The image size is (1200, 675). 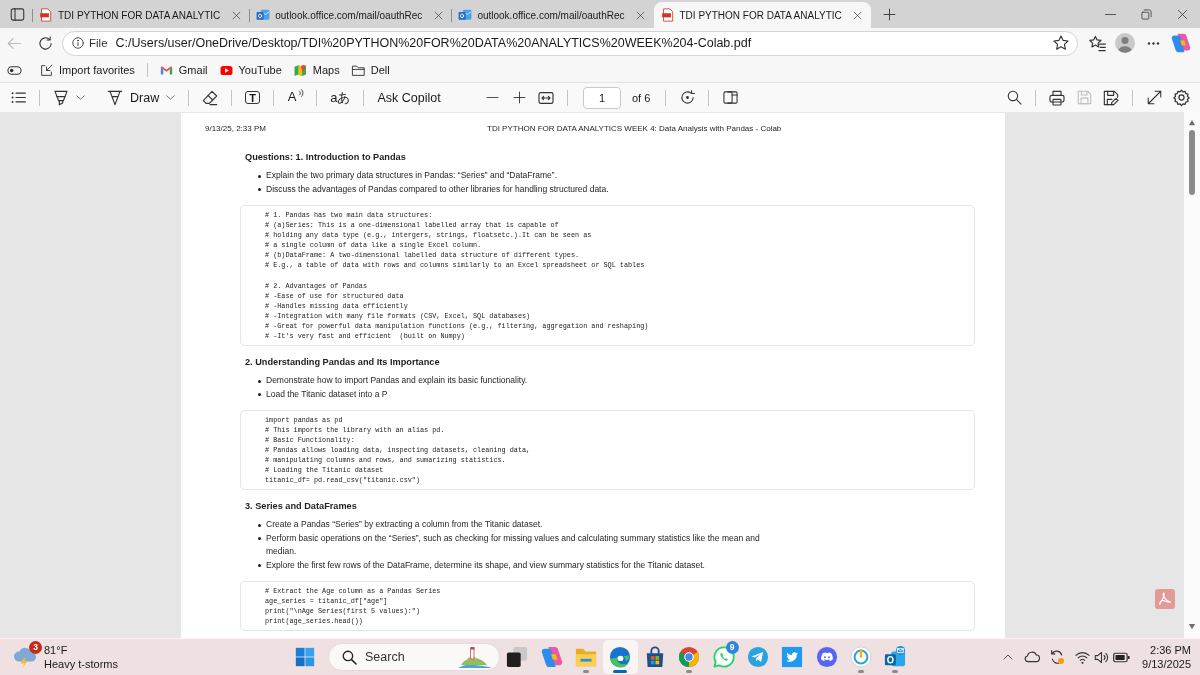 I want to click on document-swoosh-icon, so click(x=1165, y=599).